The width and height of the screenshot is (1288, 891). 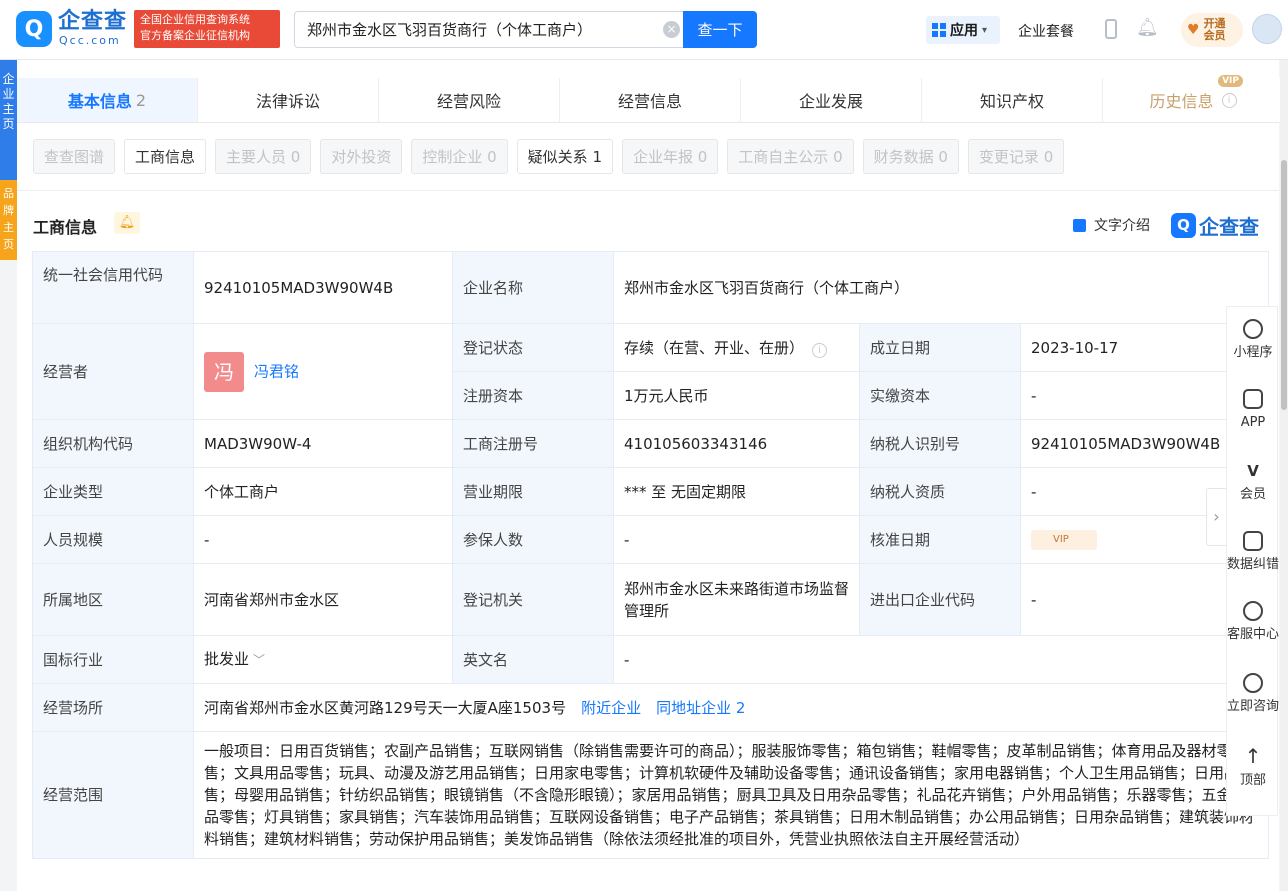 What do you see at coordinates (736, 539) in the screenshot?
I see `insured-value: -` at bounding box center [736, 539].